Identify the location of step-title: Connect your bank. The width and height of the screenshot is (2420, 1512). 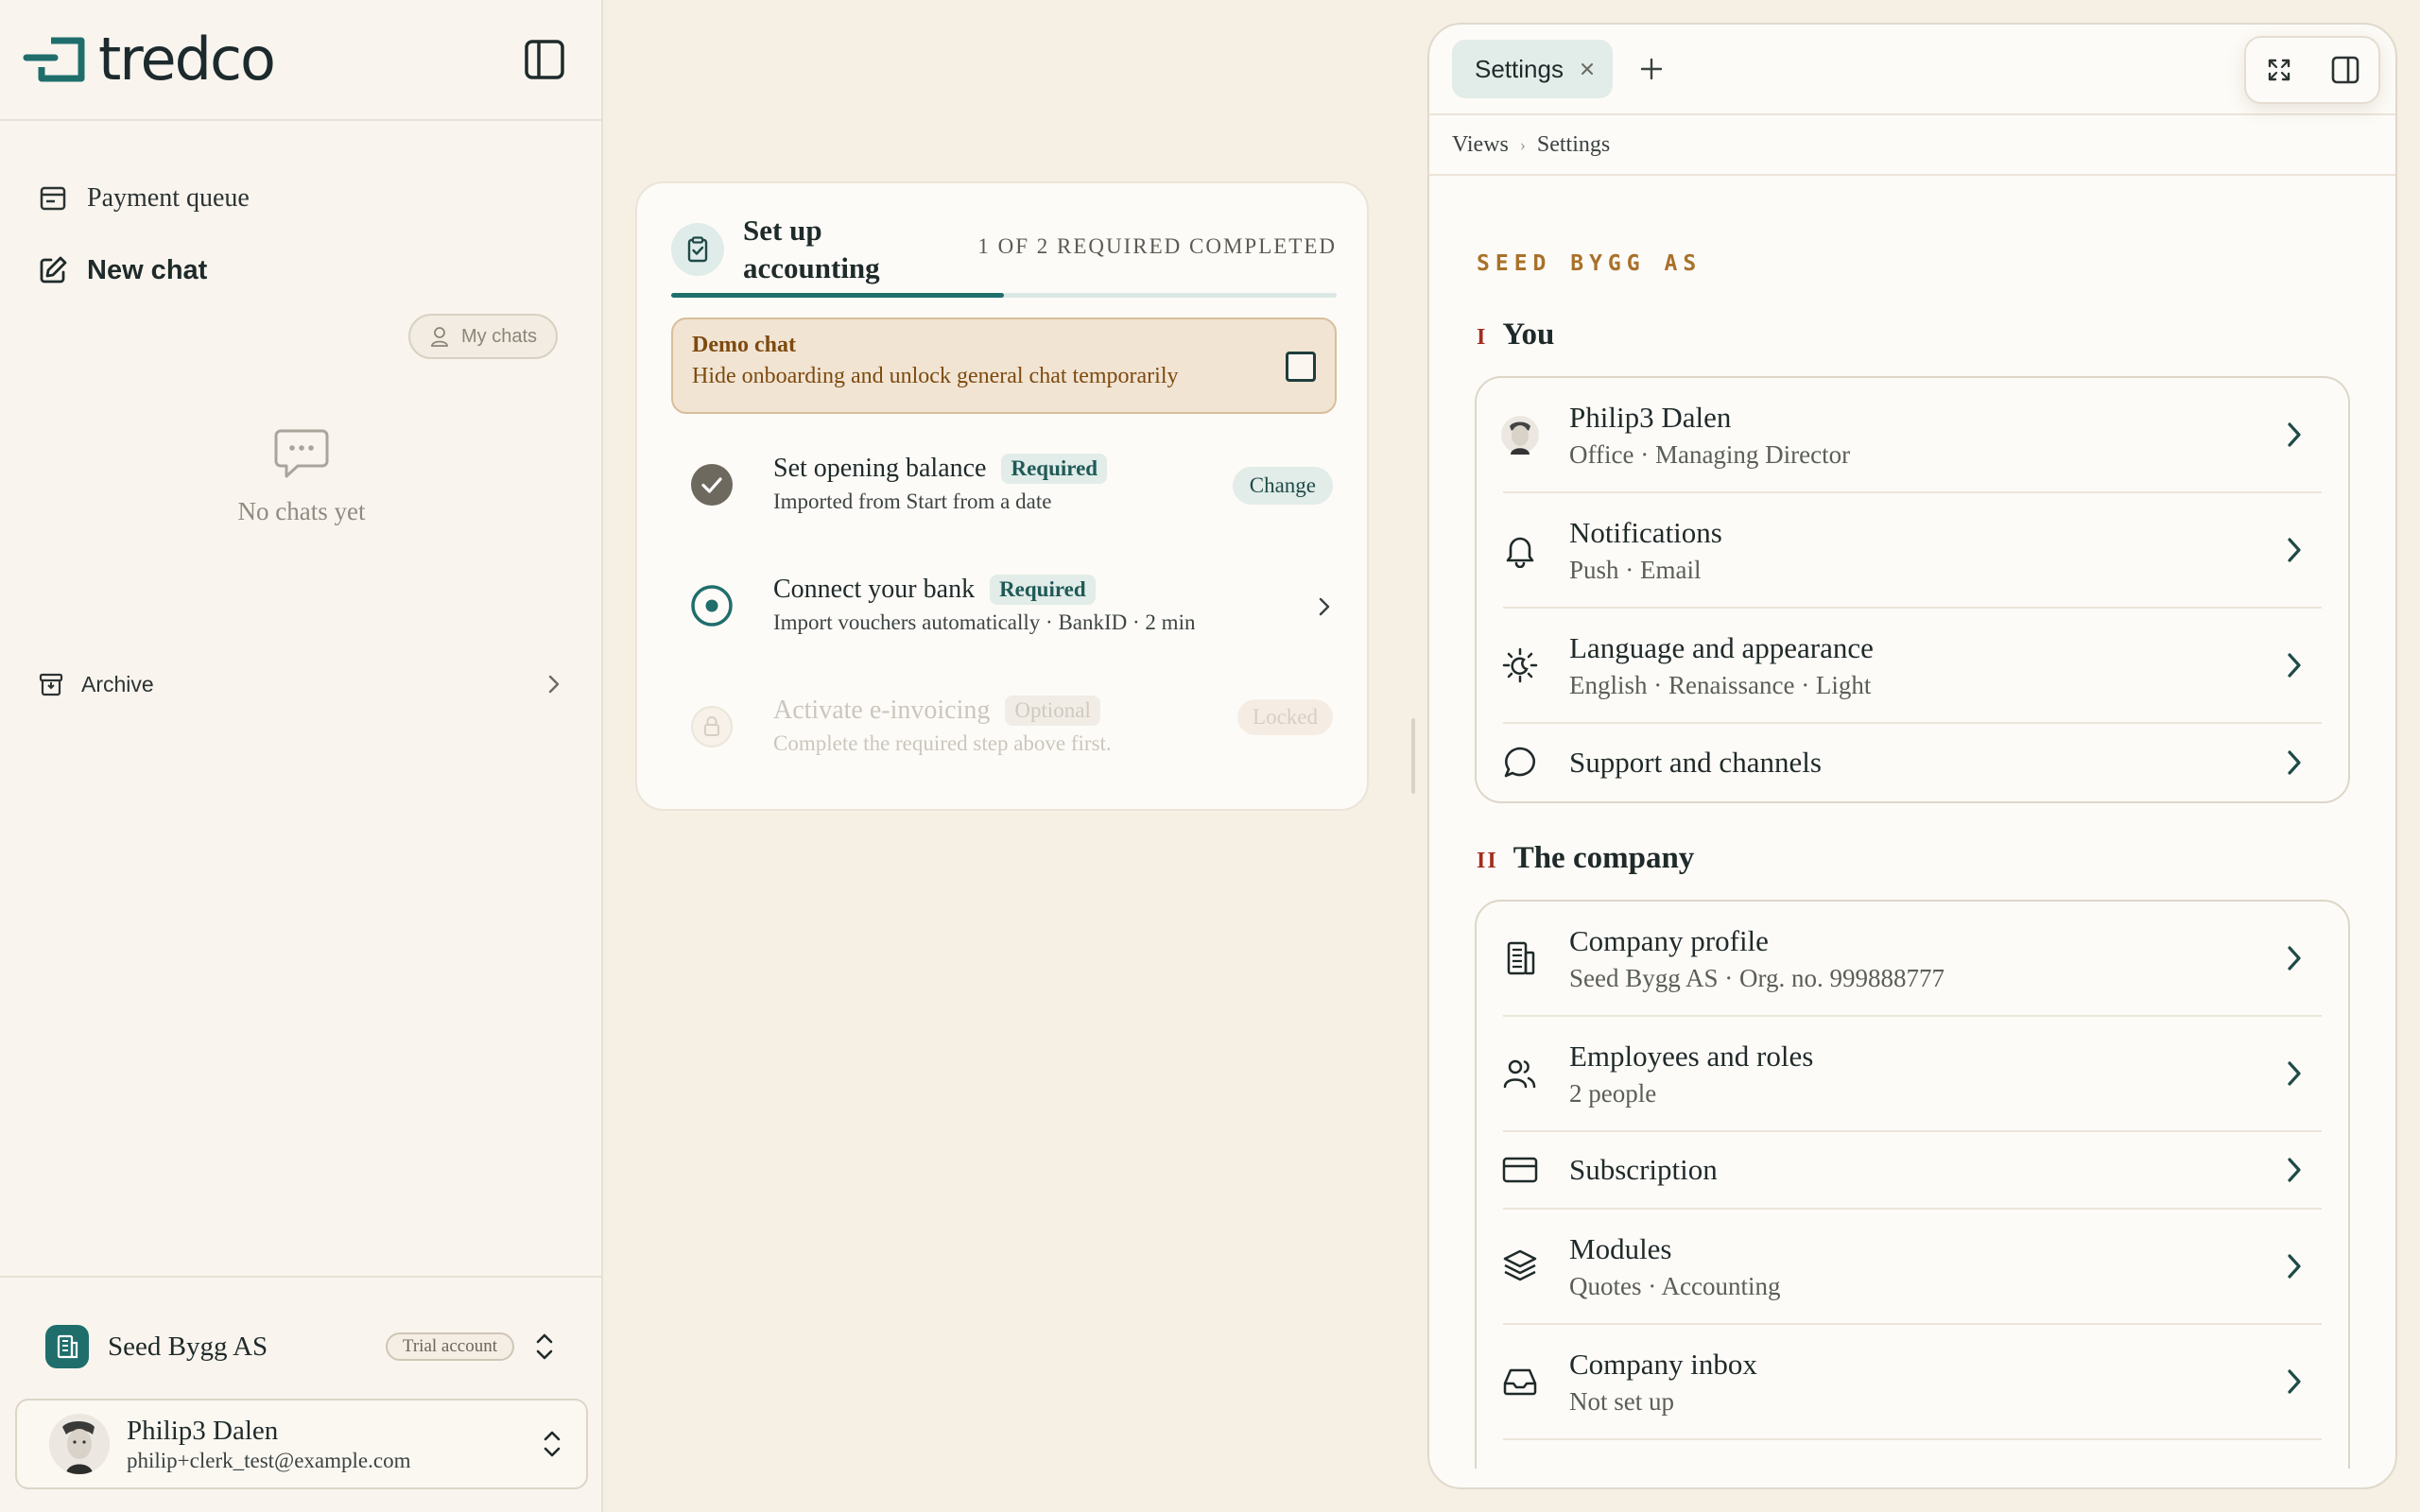
(874, 589).